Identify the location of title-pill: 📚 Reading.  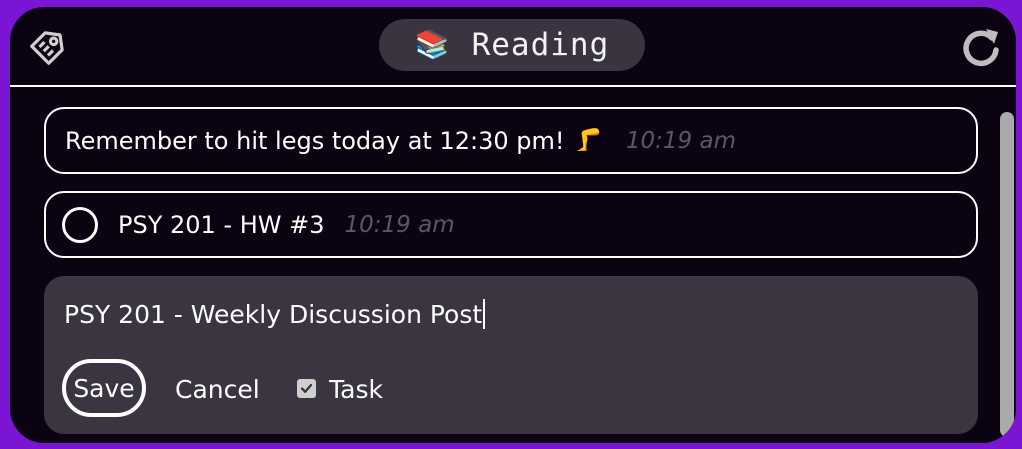
(512, 45).